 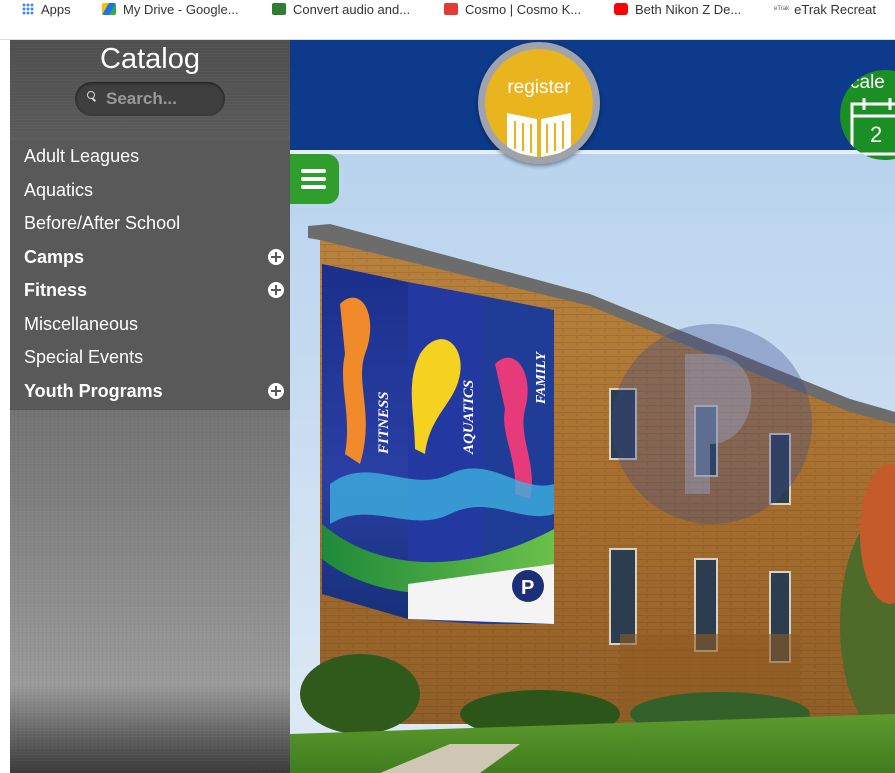 I want to click on menu-item-aquatics: Aquatics, so click(x=150, y=191).